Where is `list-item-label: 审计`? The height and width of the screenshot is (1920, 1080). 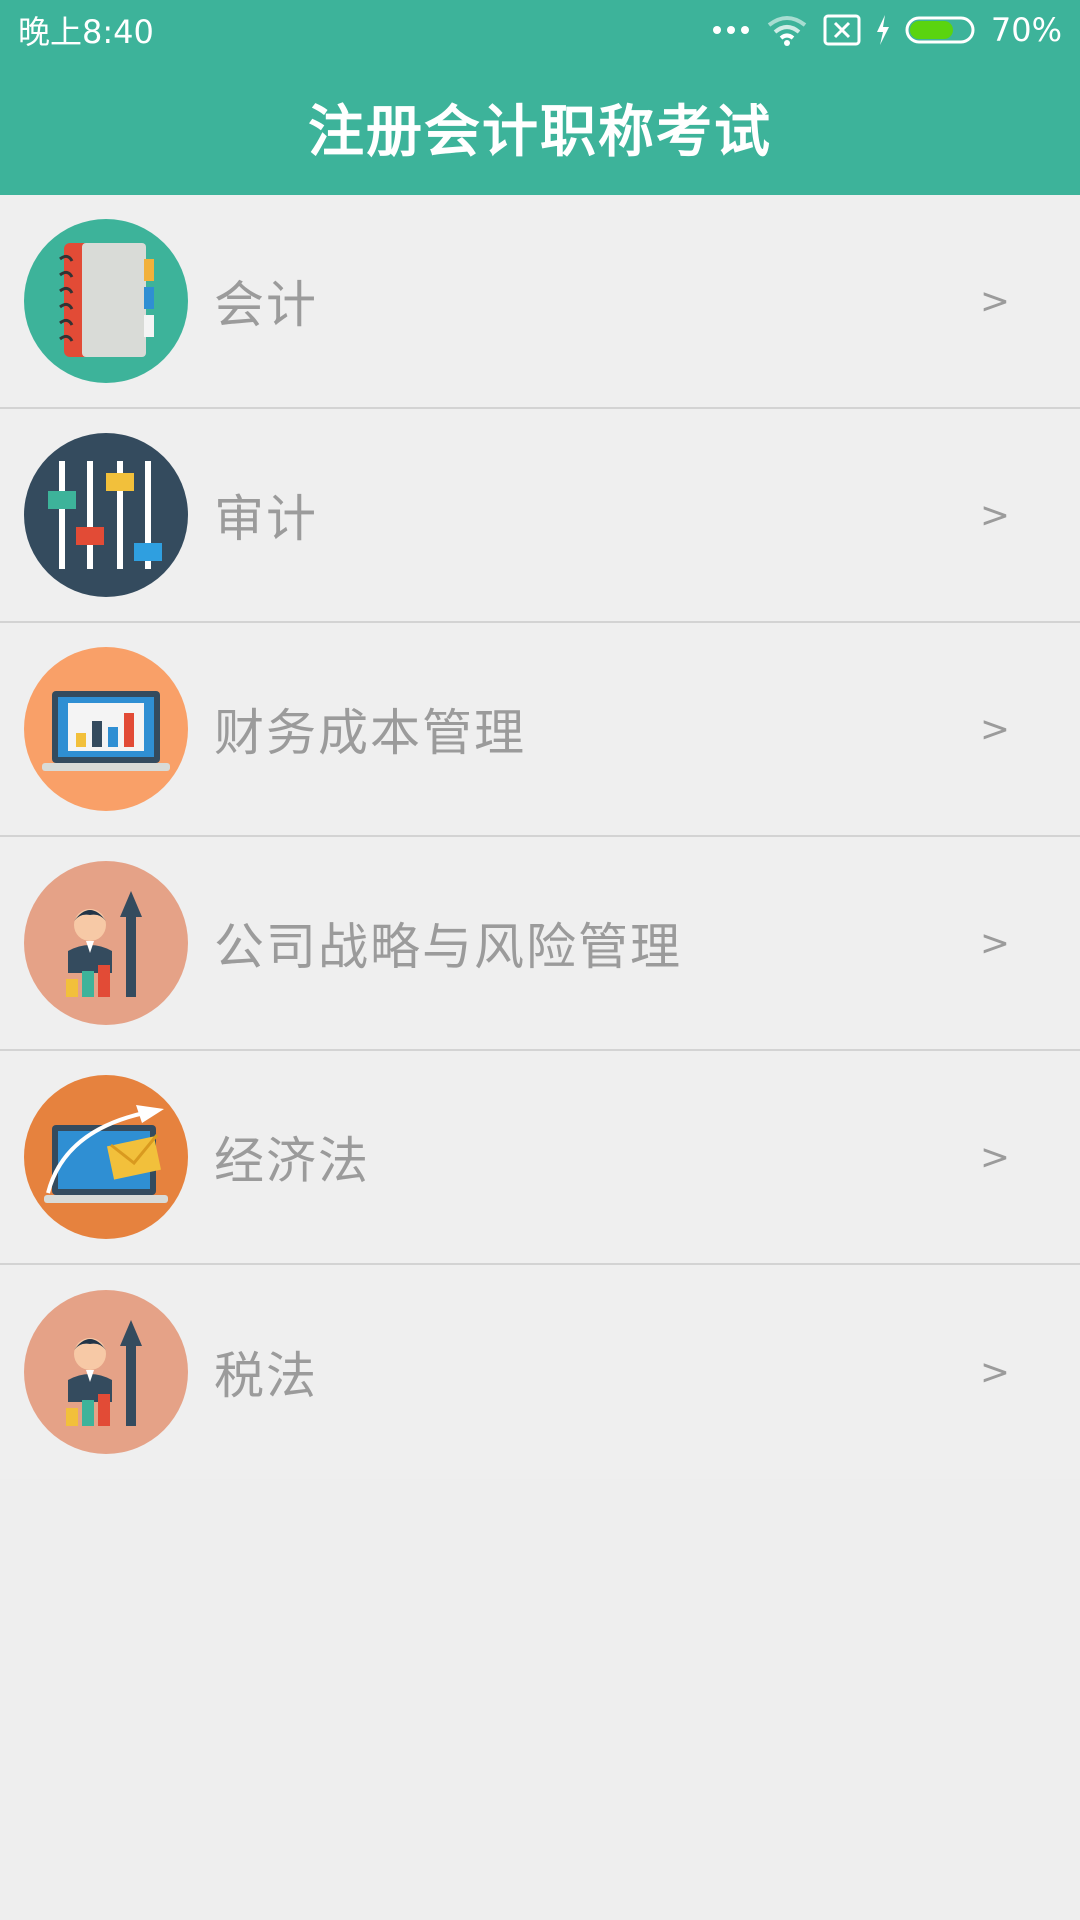
list-item-label: 审计 is located at coordinates (266, 519).